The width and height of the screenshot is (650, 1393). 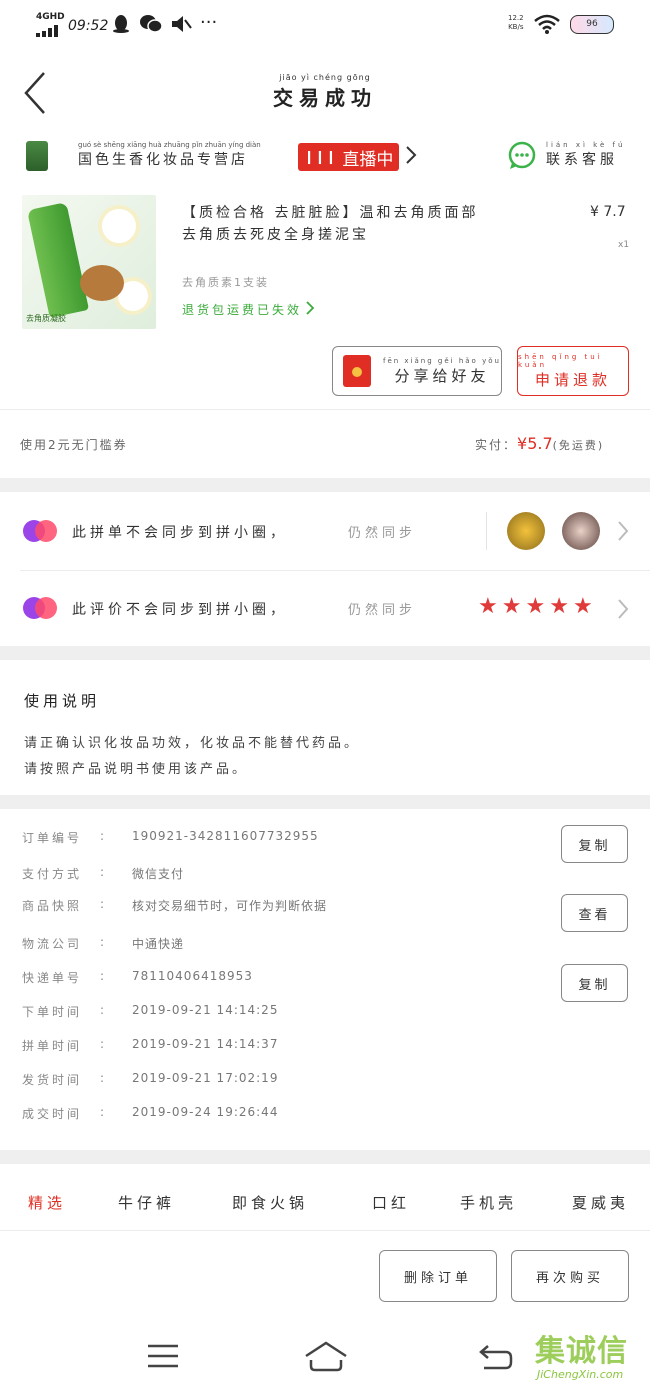 What do you see at coordinates (320, 157) in the screenshot?
I see `live-bars-icon: ❙❙❙` at bounding box center [320, 157].